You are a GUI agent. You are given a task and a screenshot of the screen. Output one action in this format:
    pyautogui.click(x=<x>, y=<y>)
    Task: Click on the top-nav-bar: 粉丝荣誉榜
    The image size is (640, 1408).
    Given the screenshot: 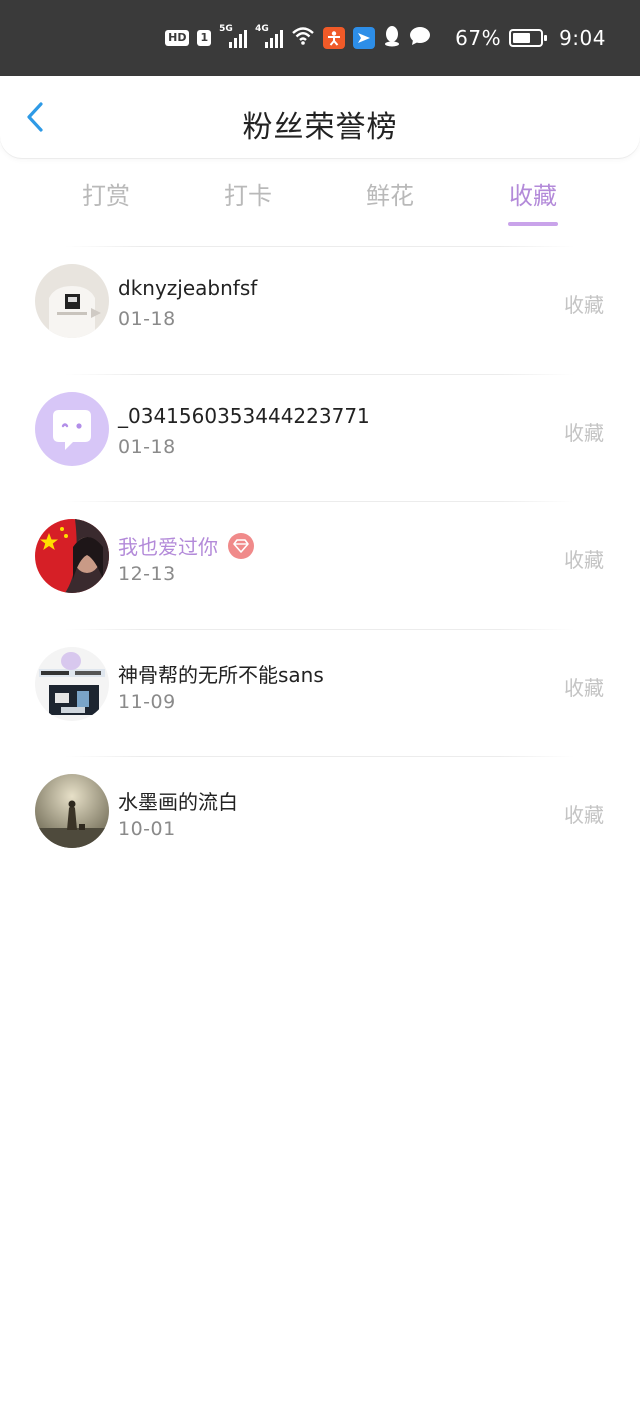 What is the action you would take?
    pyautogui.click(x=320, y=117)
    